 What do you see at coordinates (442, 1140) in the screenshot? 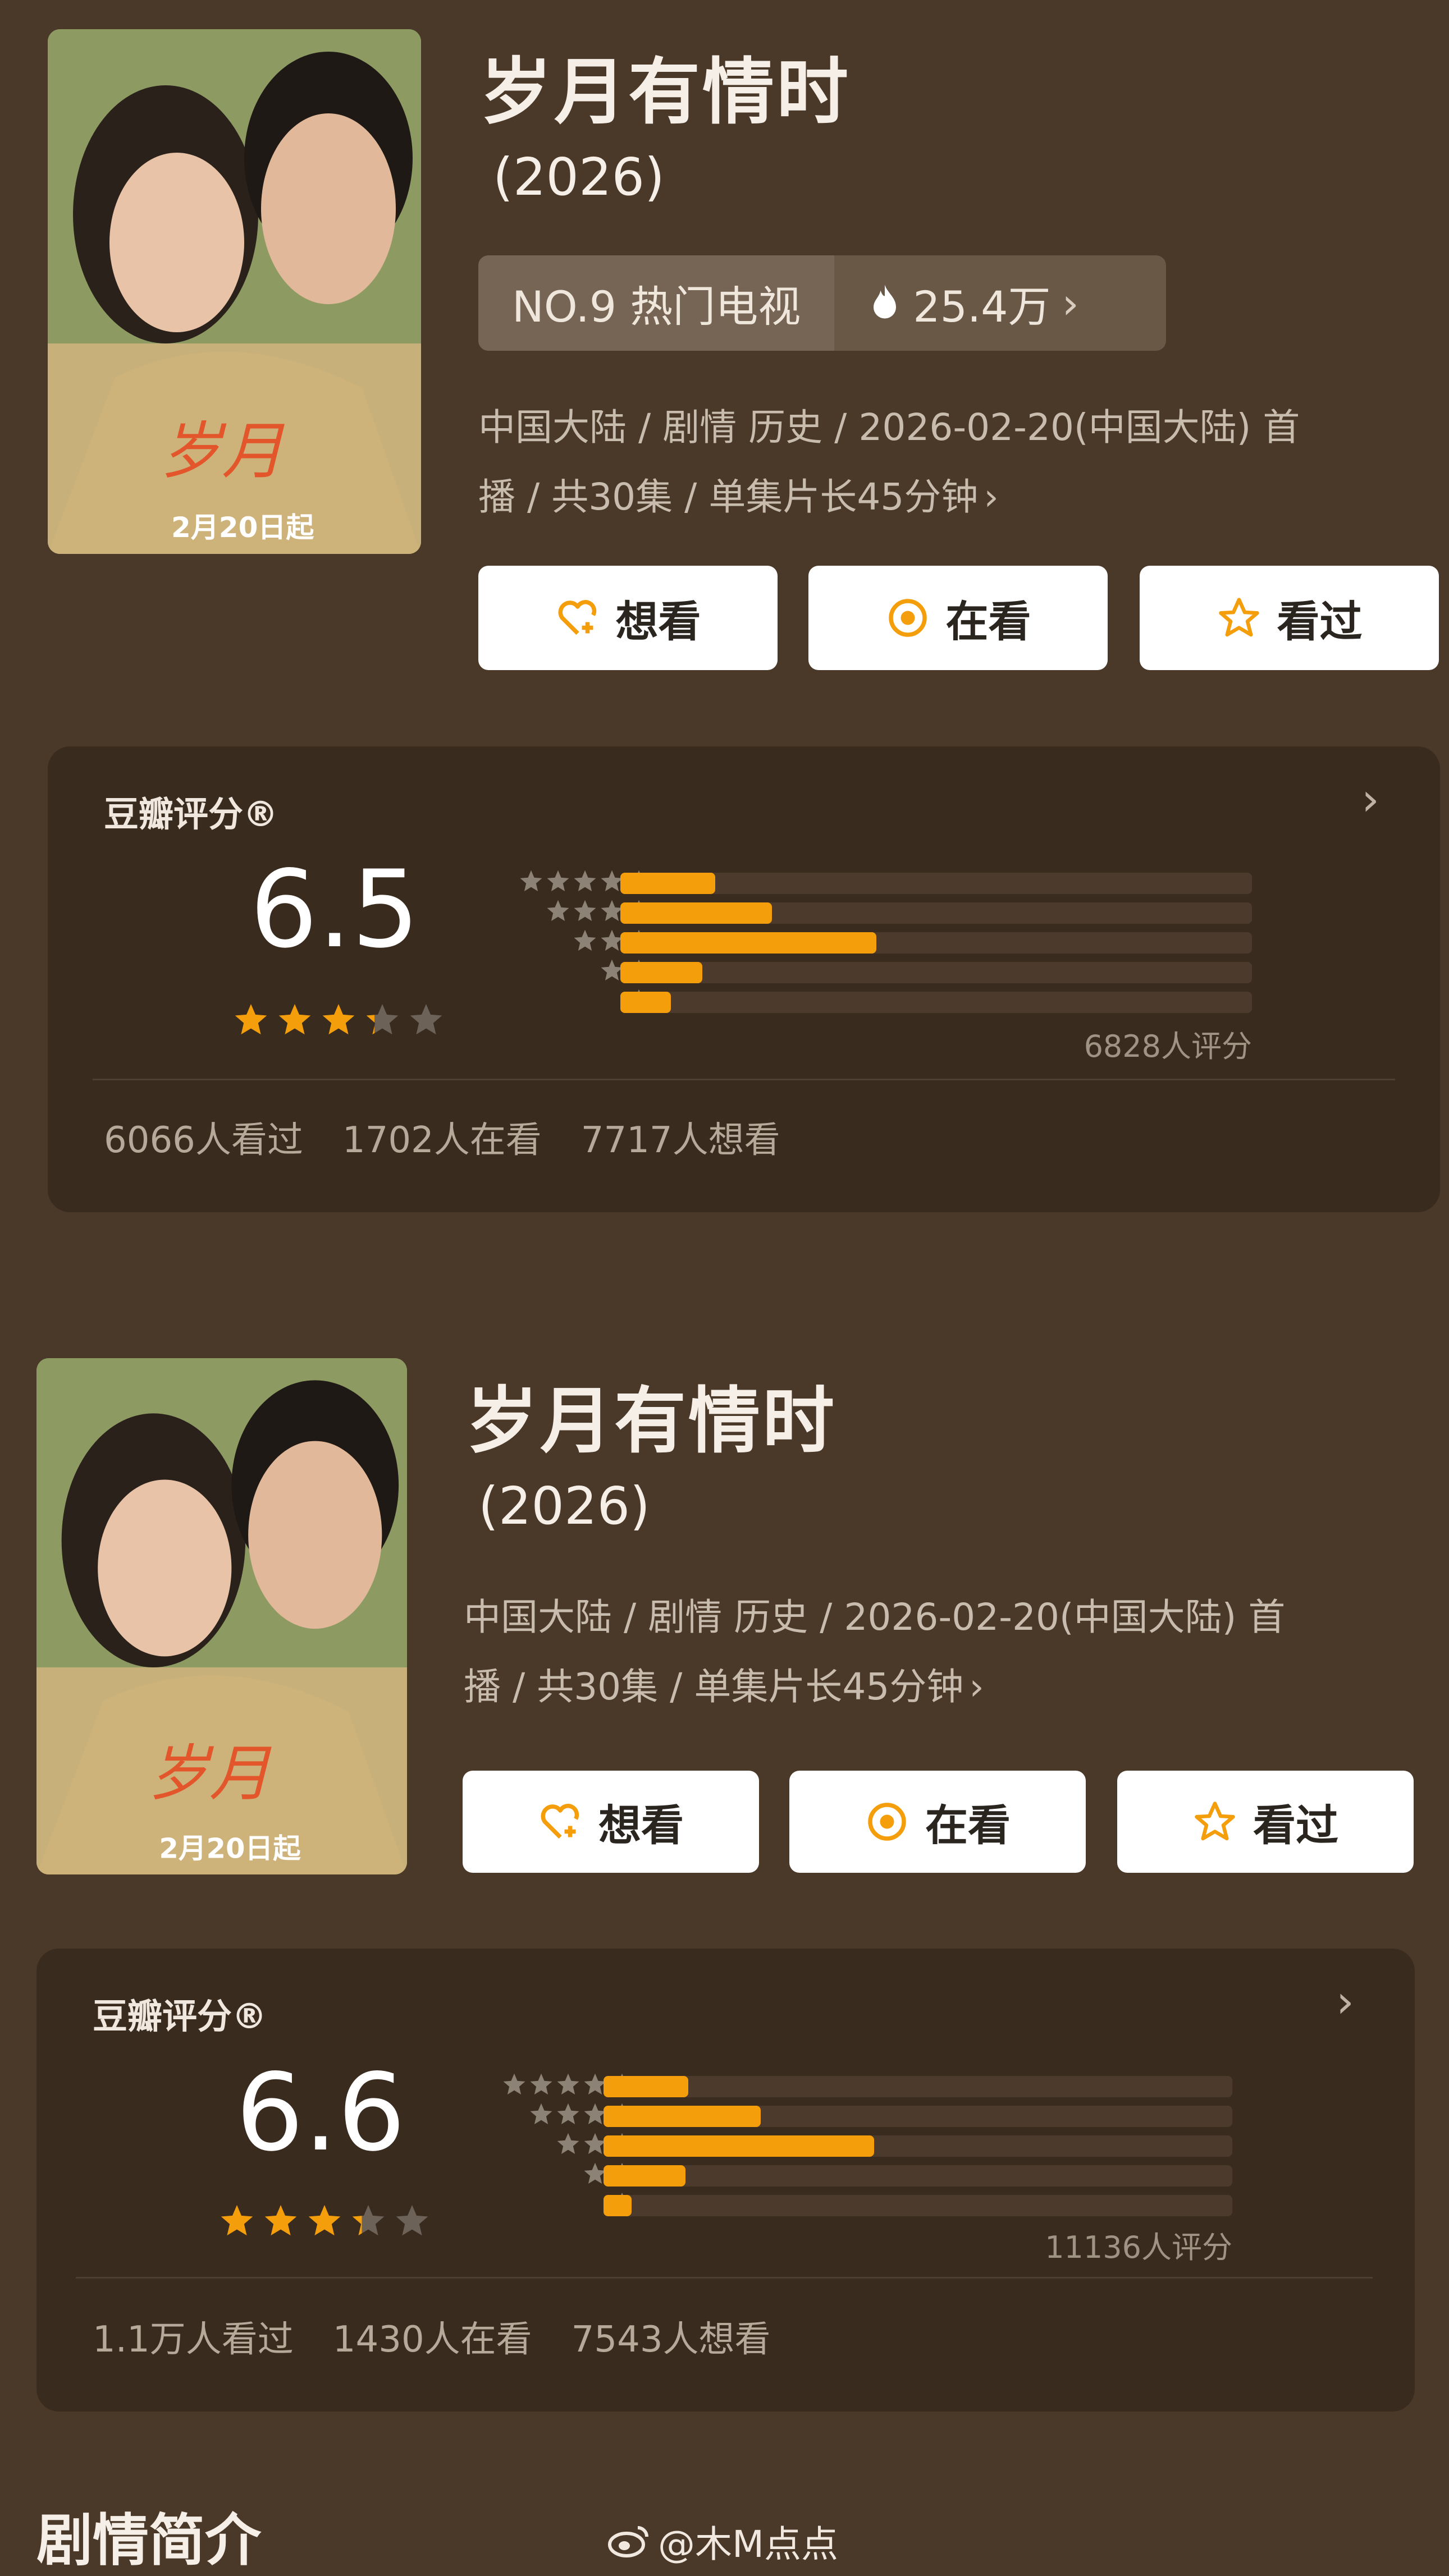
I see `watching-count: 1702人在看` at bounding box center [442, 1140].